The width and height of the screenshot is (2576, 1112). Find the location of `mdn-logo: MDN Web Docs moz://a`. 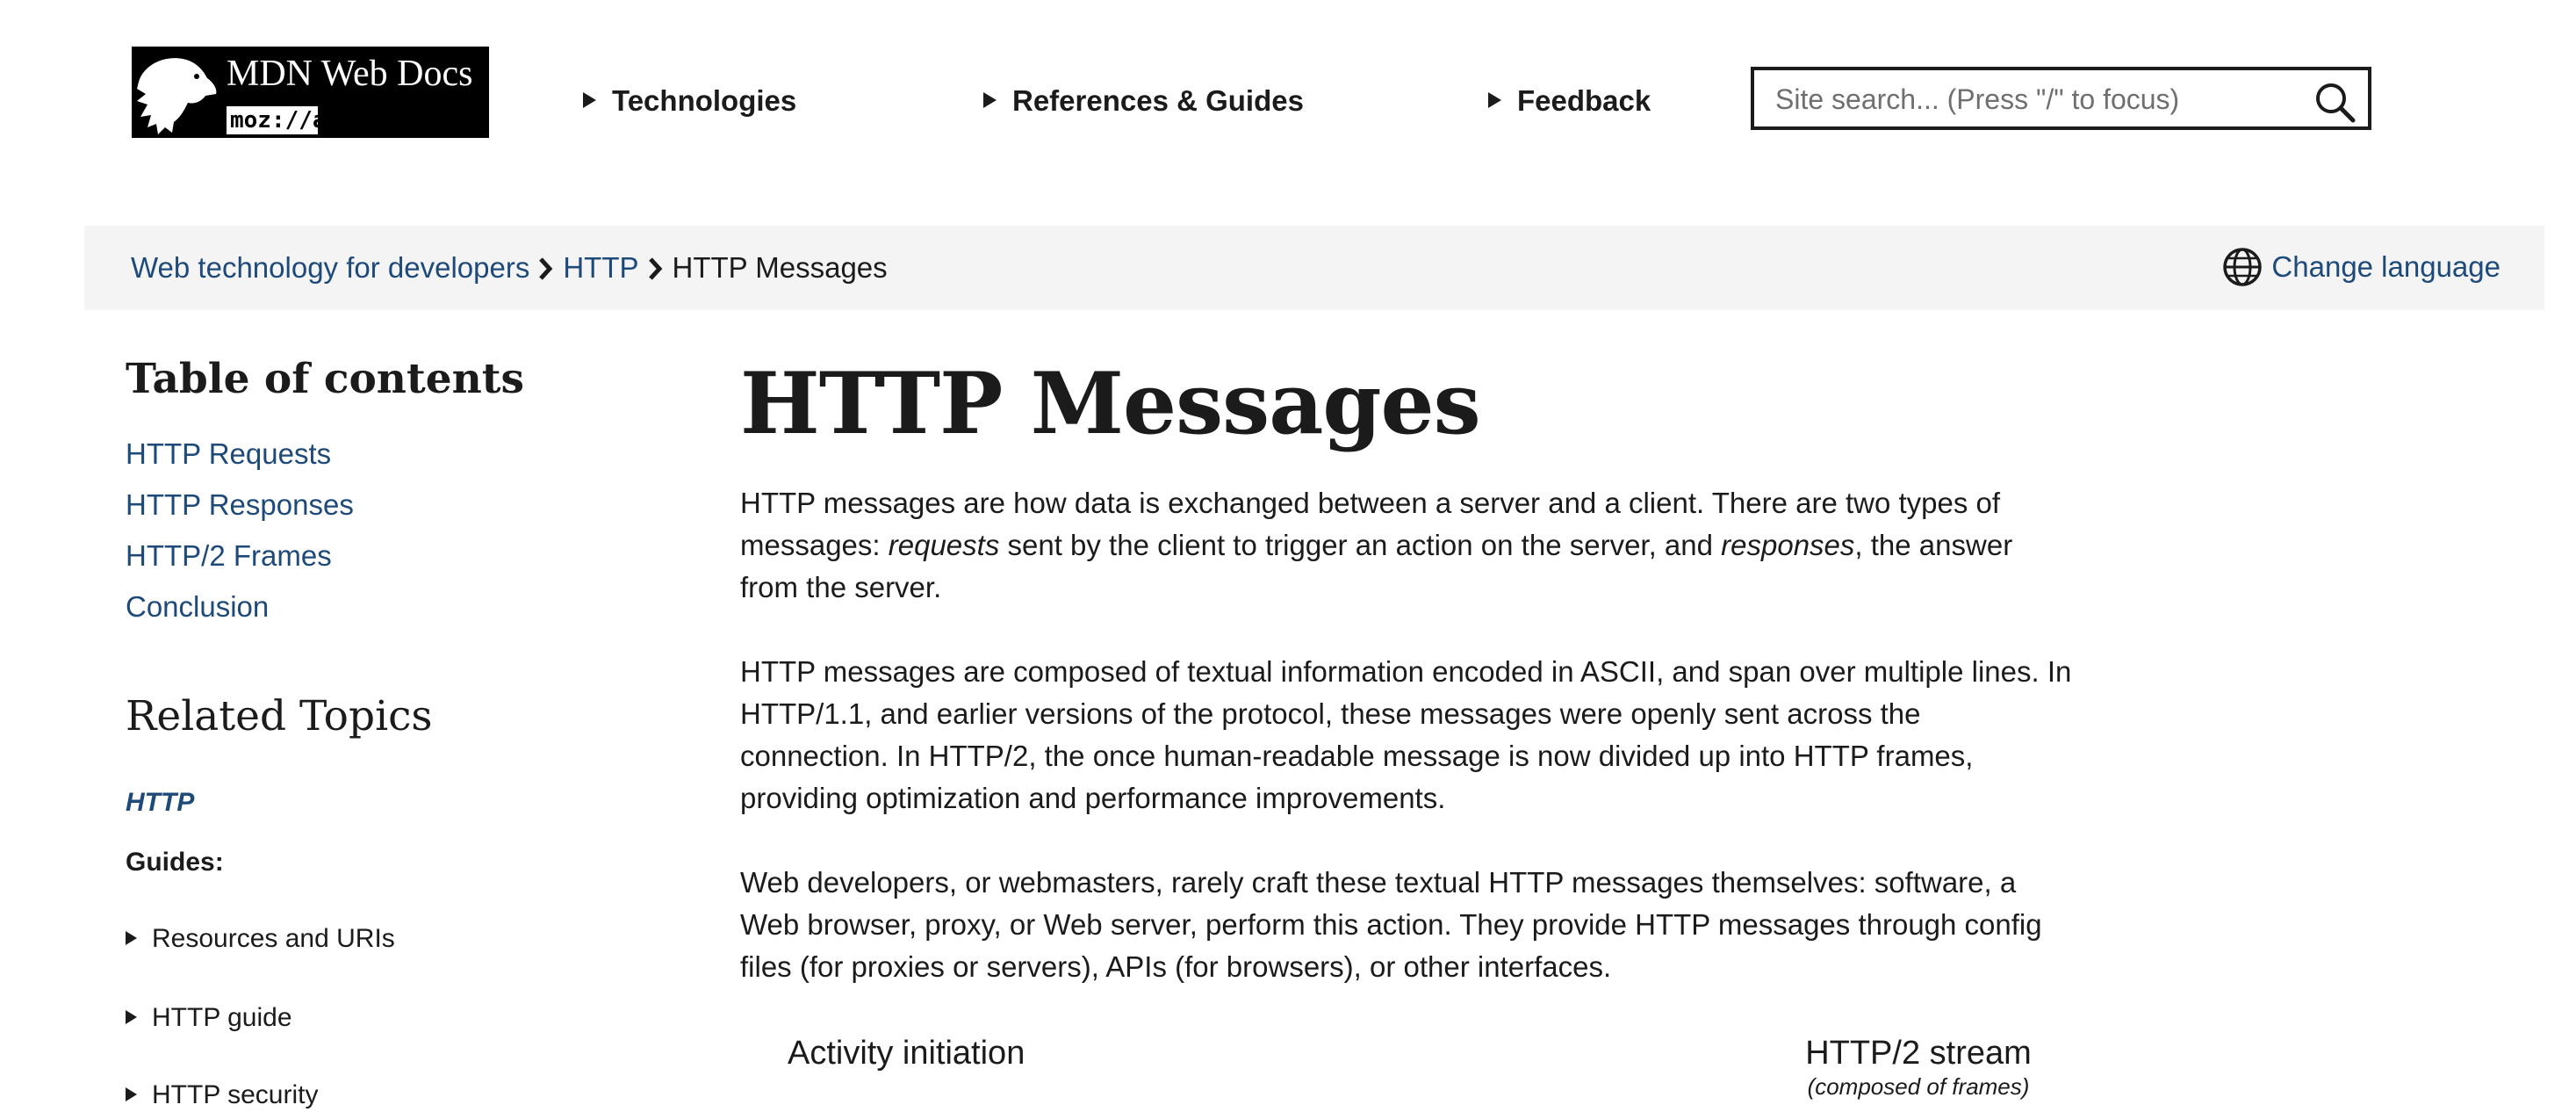

mdn-logo: MDN Web Docs moz://a is located at coordinates (310, 92).